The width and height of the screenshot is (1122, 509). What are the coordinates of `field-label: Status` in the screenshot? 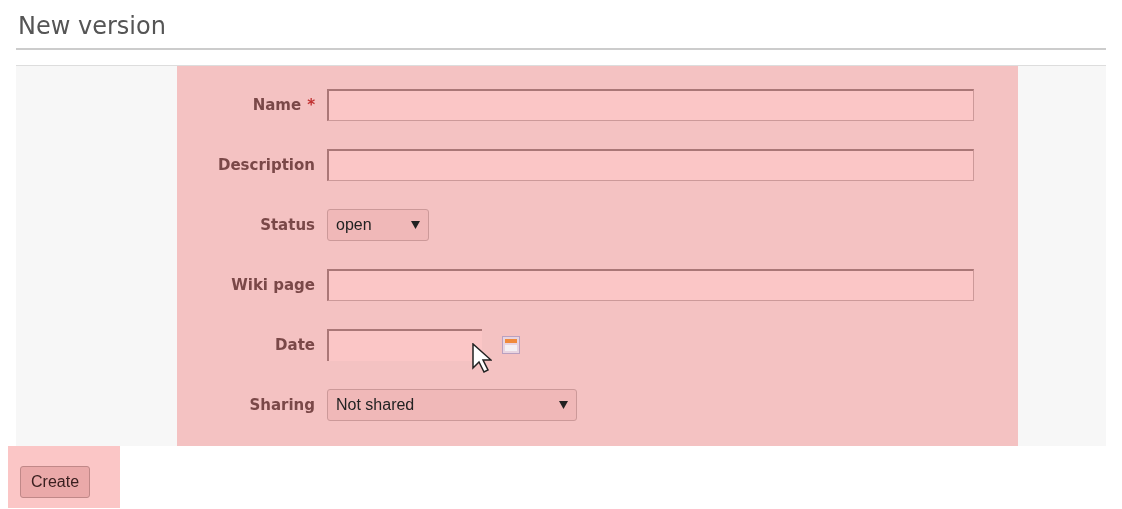 It's located at (287, 225).